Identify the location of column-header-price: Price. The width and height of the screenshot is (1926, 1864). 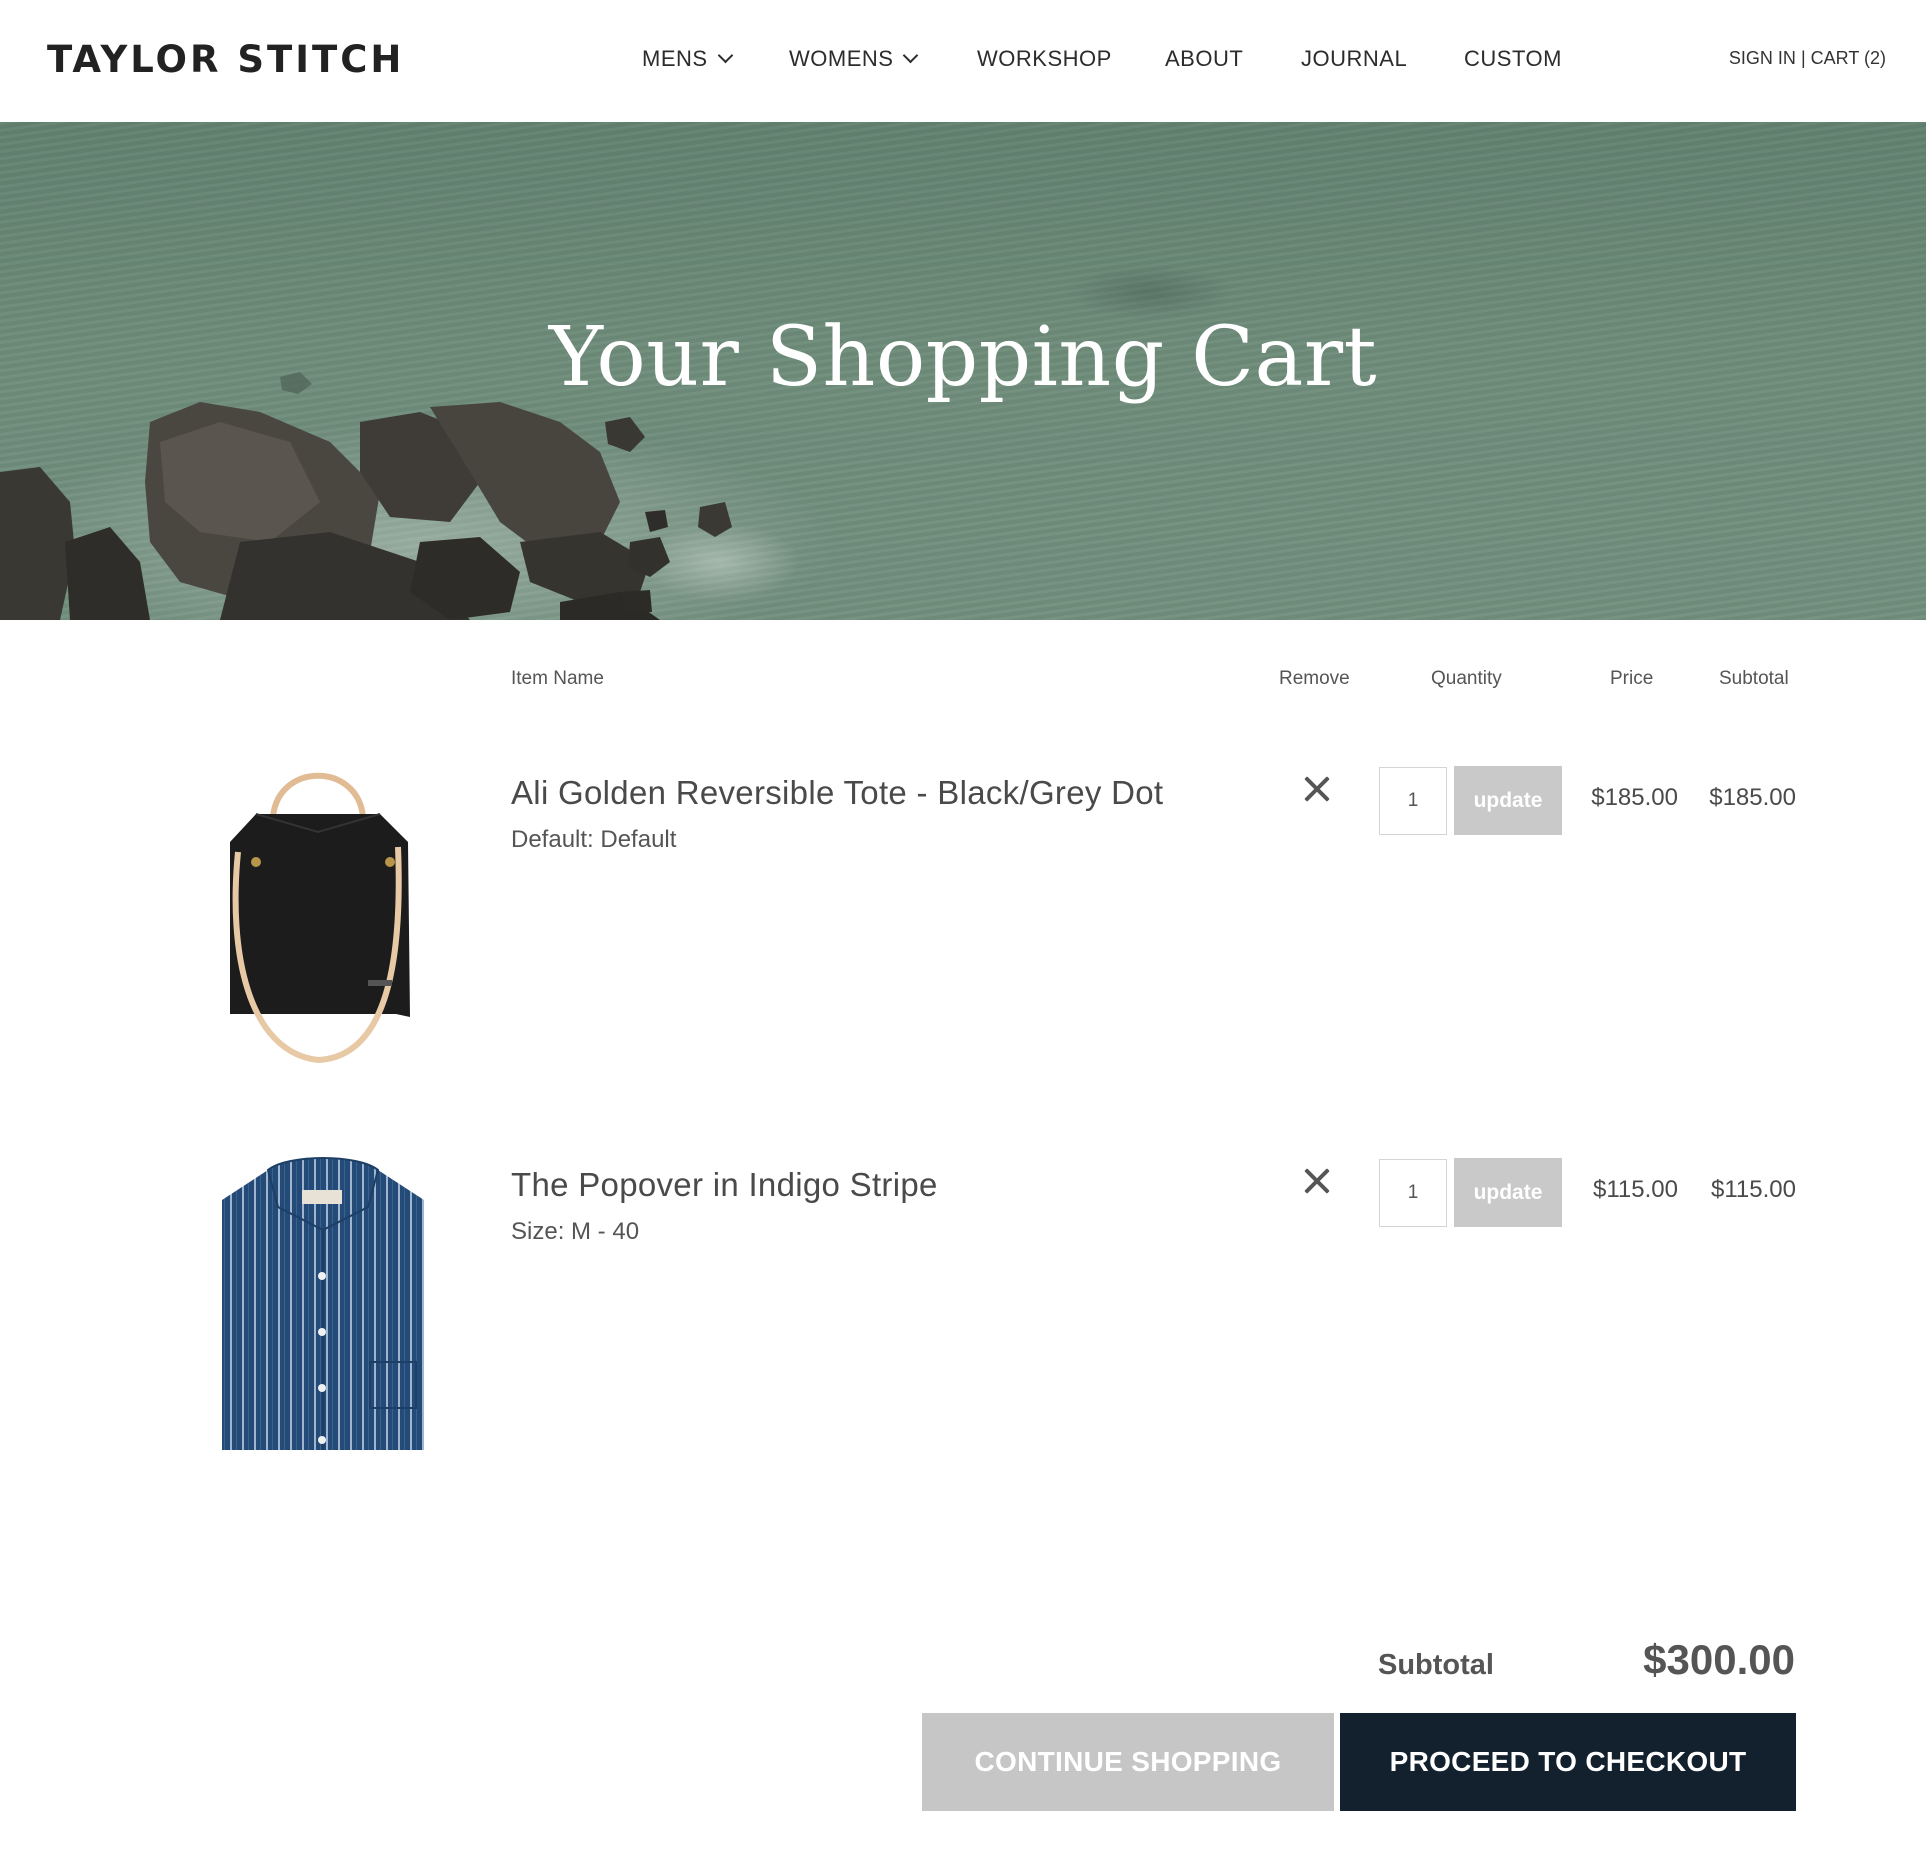
(1632, 678).